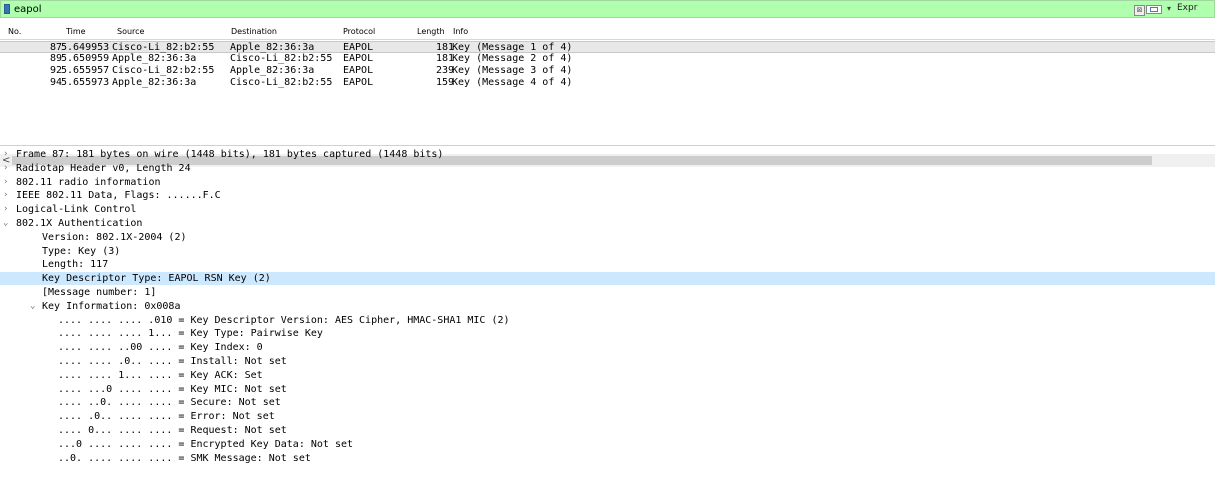 Image resolution: width=1215 pixels, height=480 pixels. What do you see at coordinates (607, 223) in the screenshot?
I see `detail-tree-item: ⌄ 802.1X Authentication` at bounding box center [607, 223].